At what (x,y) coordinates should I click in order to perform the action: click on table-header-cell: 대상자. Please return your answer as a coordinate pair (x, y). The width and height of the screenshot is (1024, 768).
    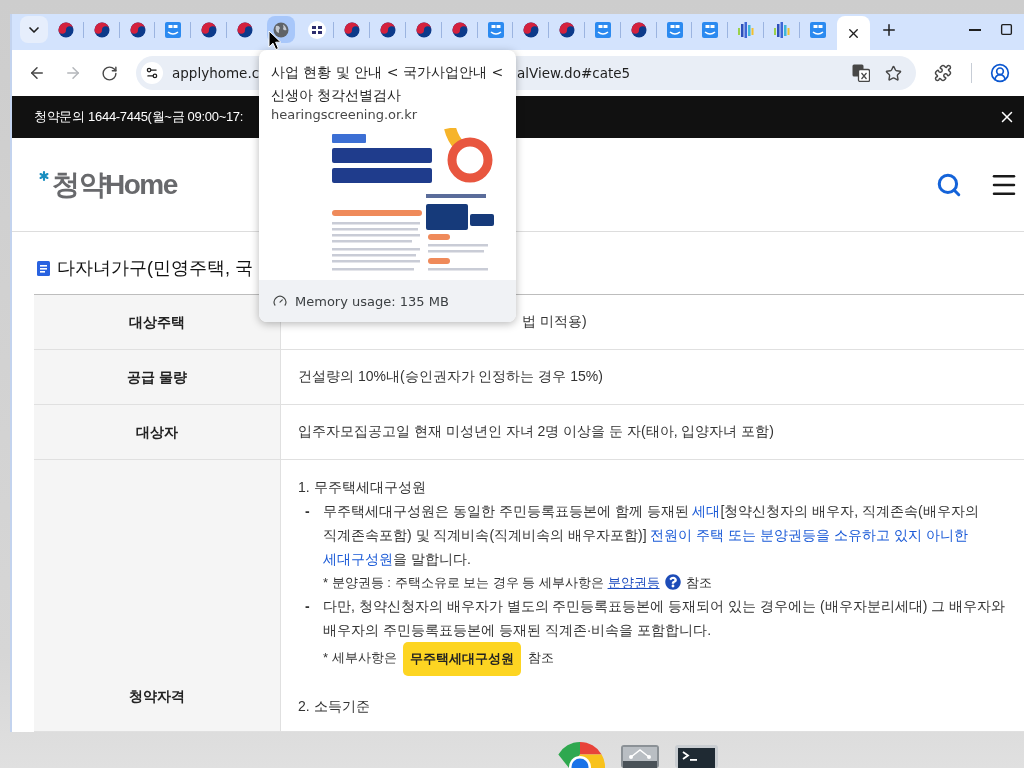
    Looking at the image, I should click on (157, 432).